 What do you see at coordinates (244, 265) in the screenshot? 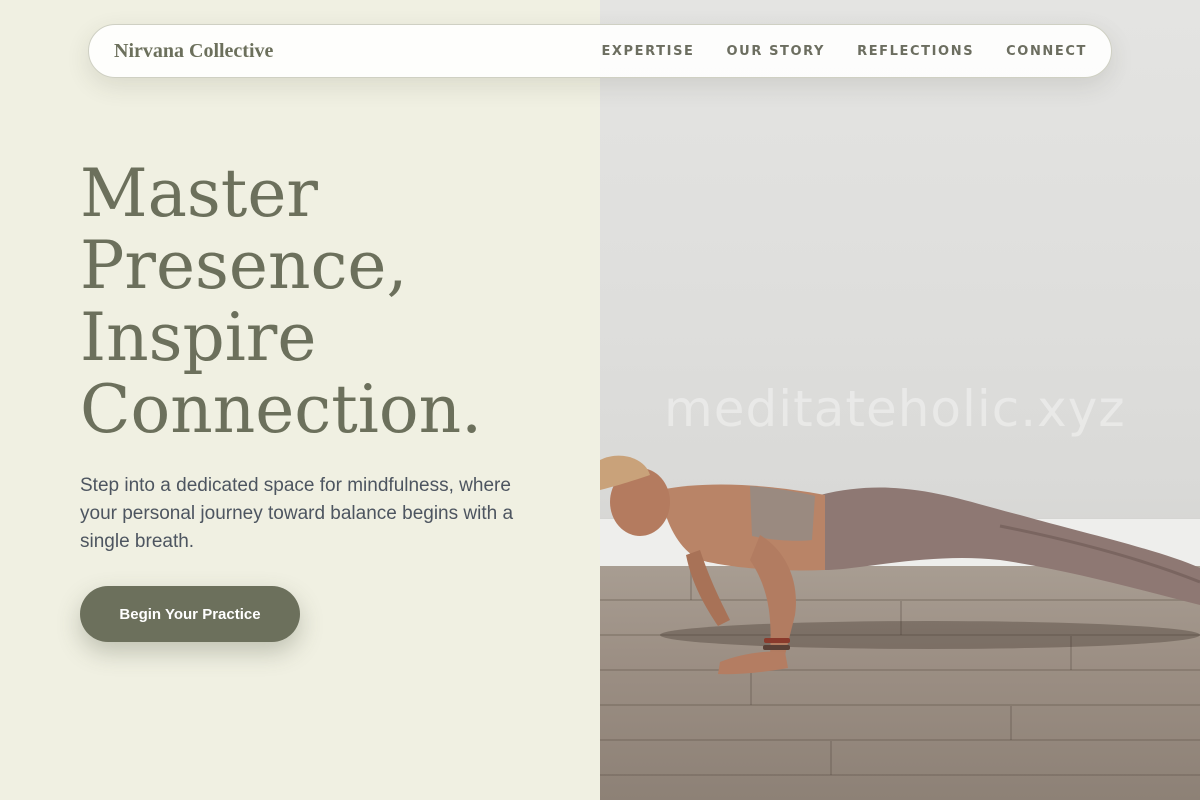
I see `hero-title-line: Presence,` at bounding box center [244, 265].